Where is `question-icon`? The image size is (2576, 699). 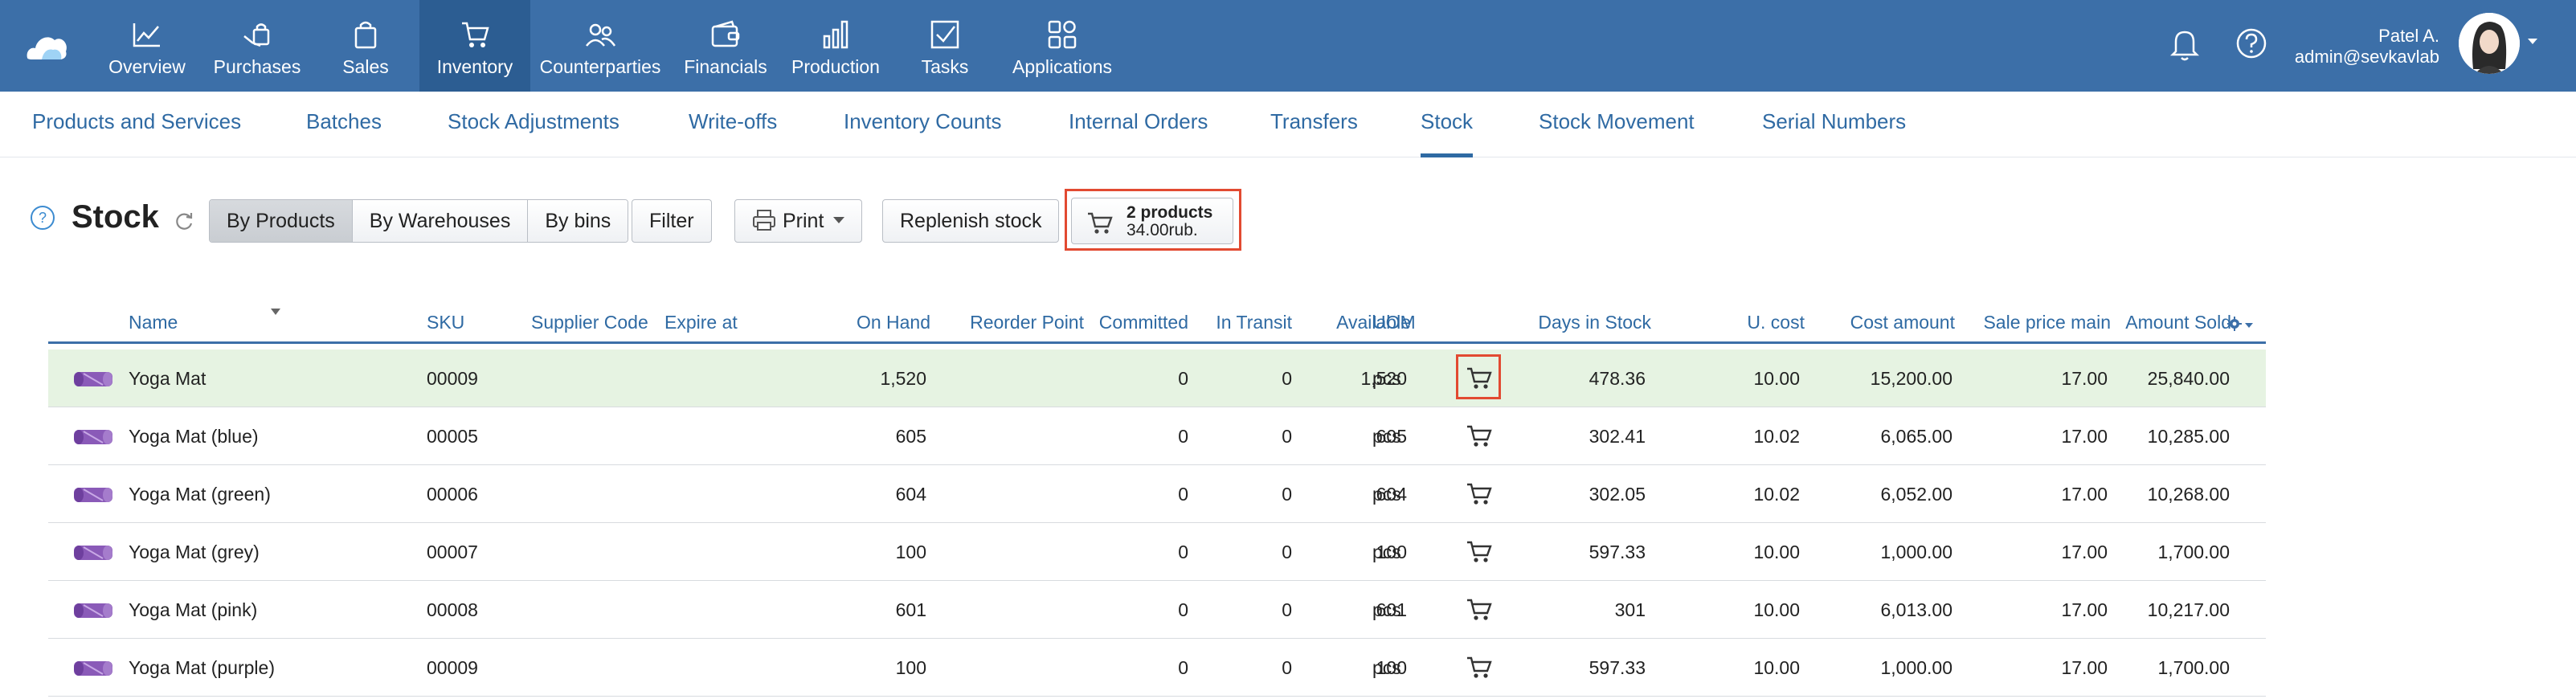
question-icon is located at coordinates (2251, 43).